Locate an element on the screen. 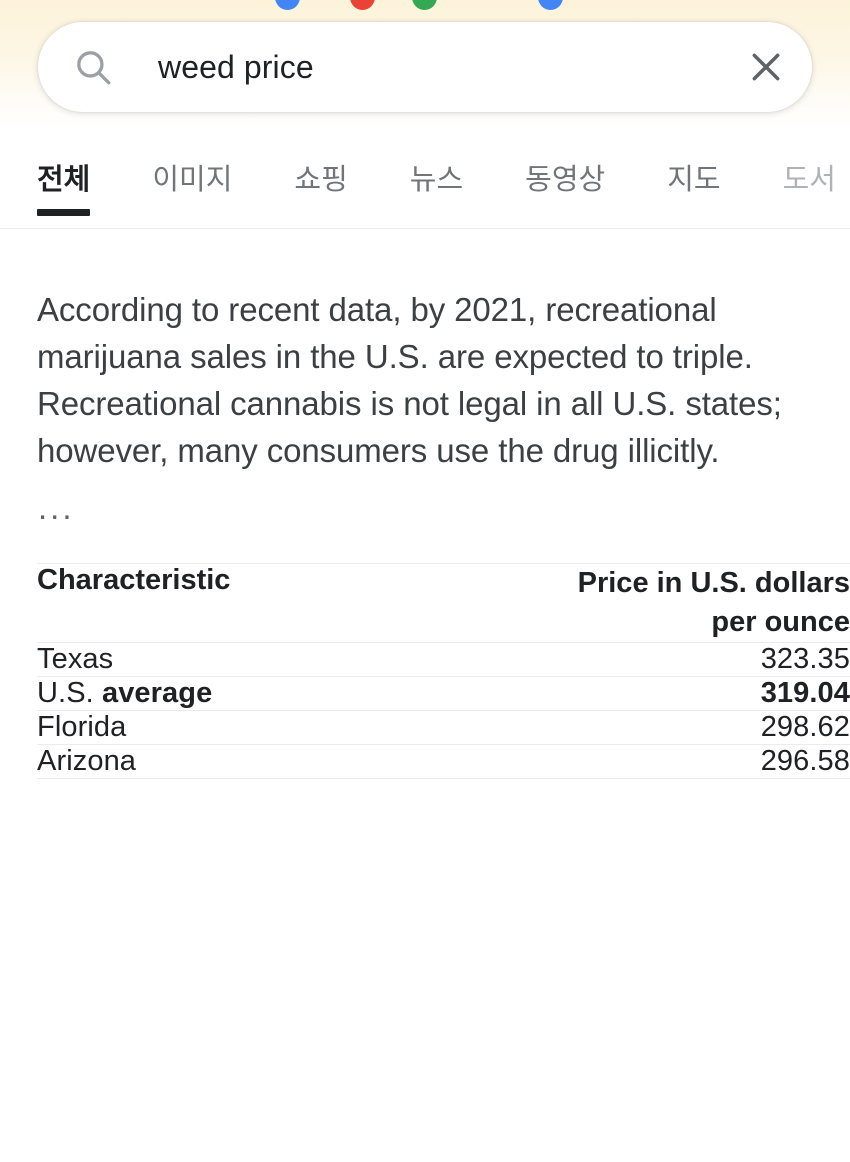  search-input: weed price is located at coordinates (452, 67).